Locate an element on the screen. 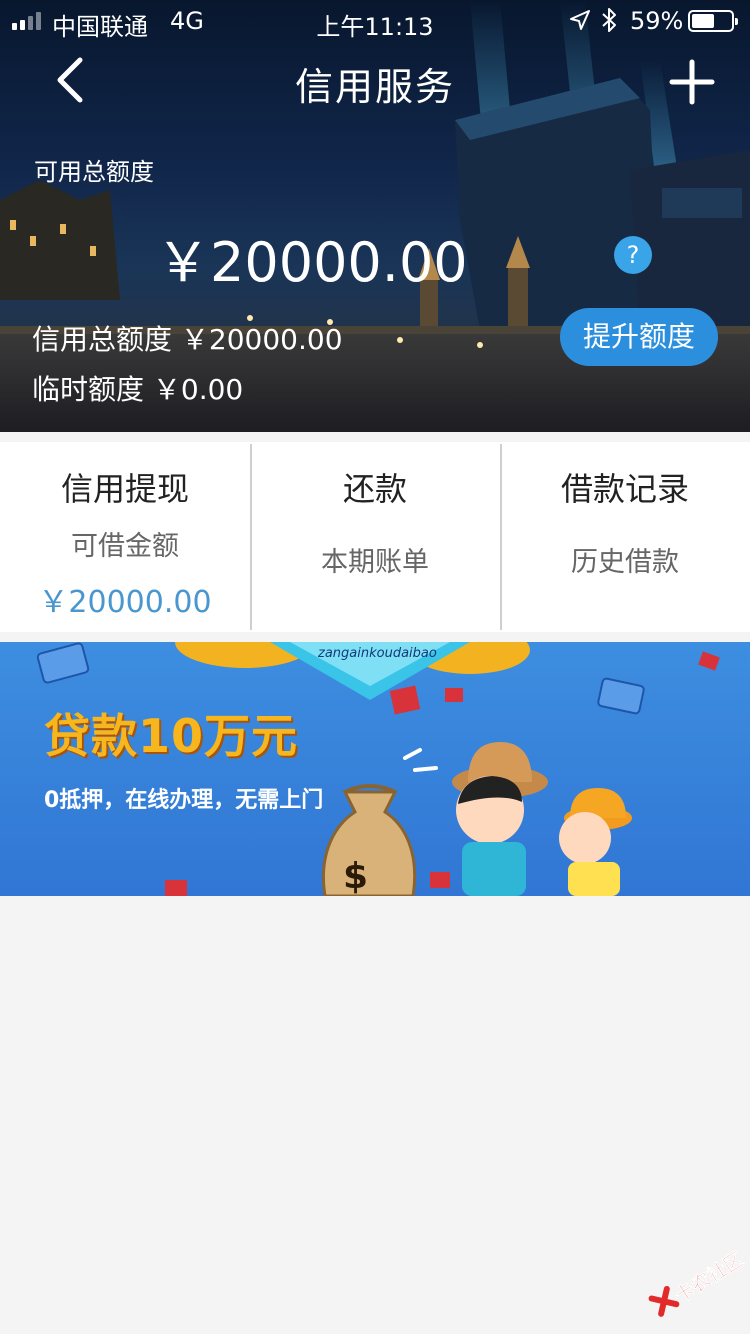 This screenshot has width=750, height=1334. temporary-credit-line: 临时额度 ￥0.00 is located at coordinates (138, 389).